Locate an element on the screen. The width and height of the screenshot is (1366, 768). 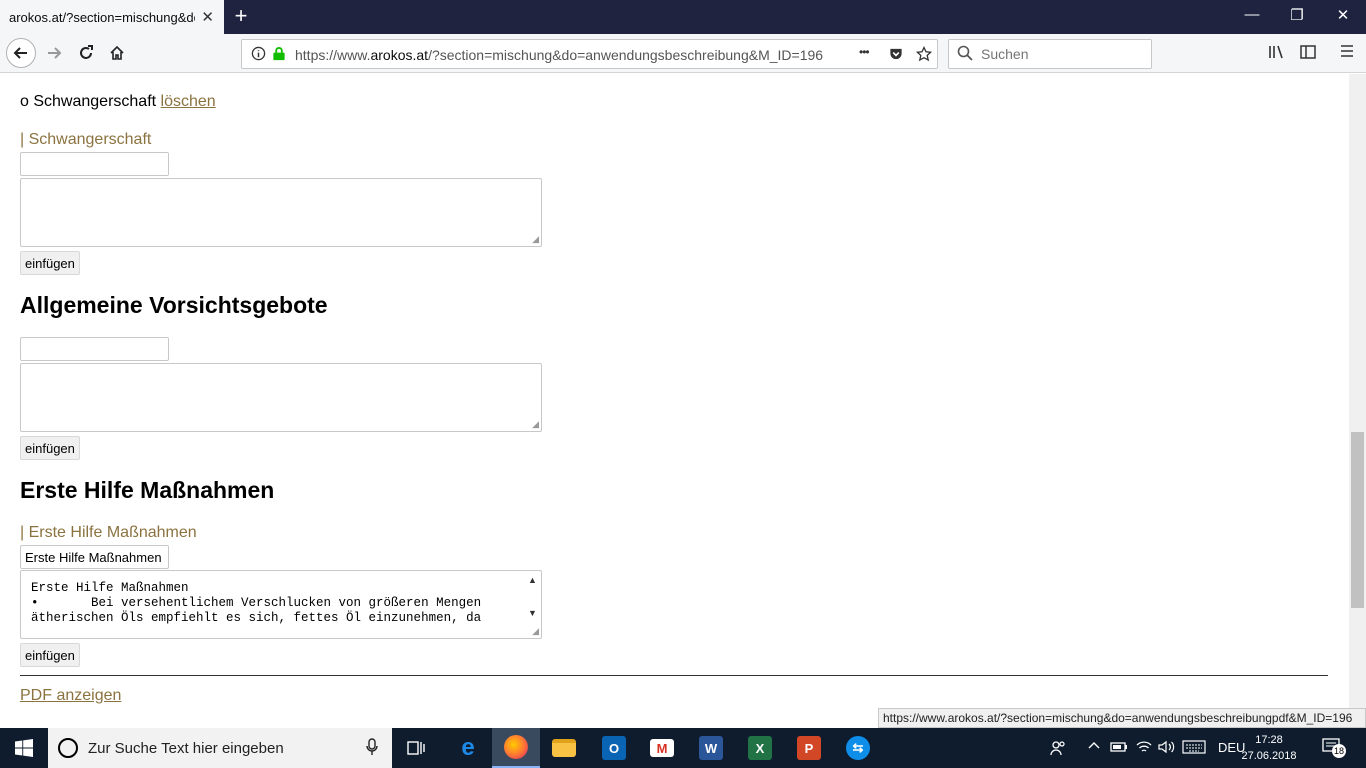
insert-button-erste-hilfe: einfügen is located at coordinates (50, 655).